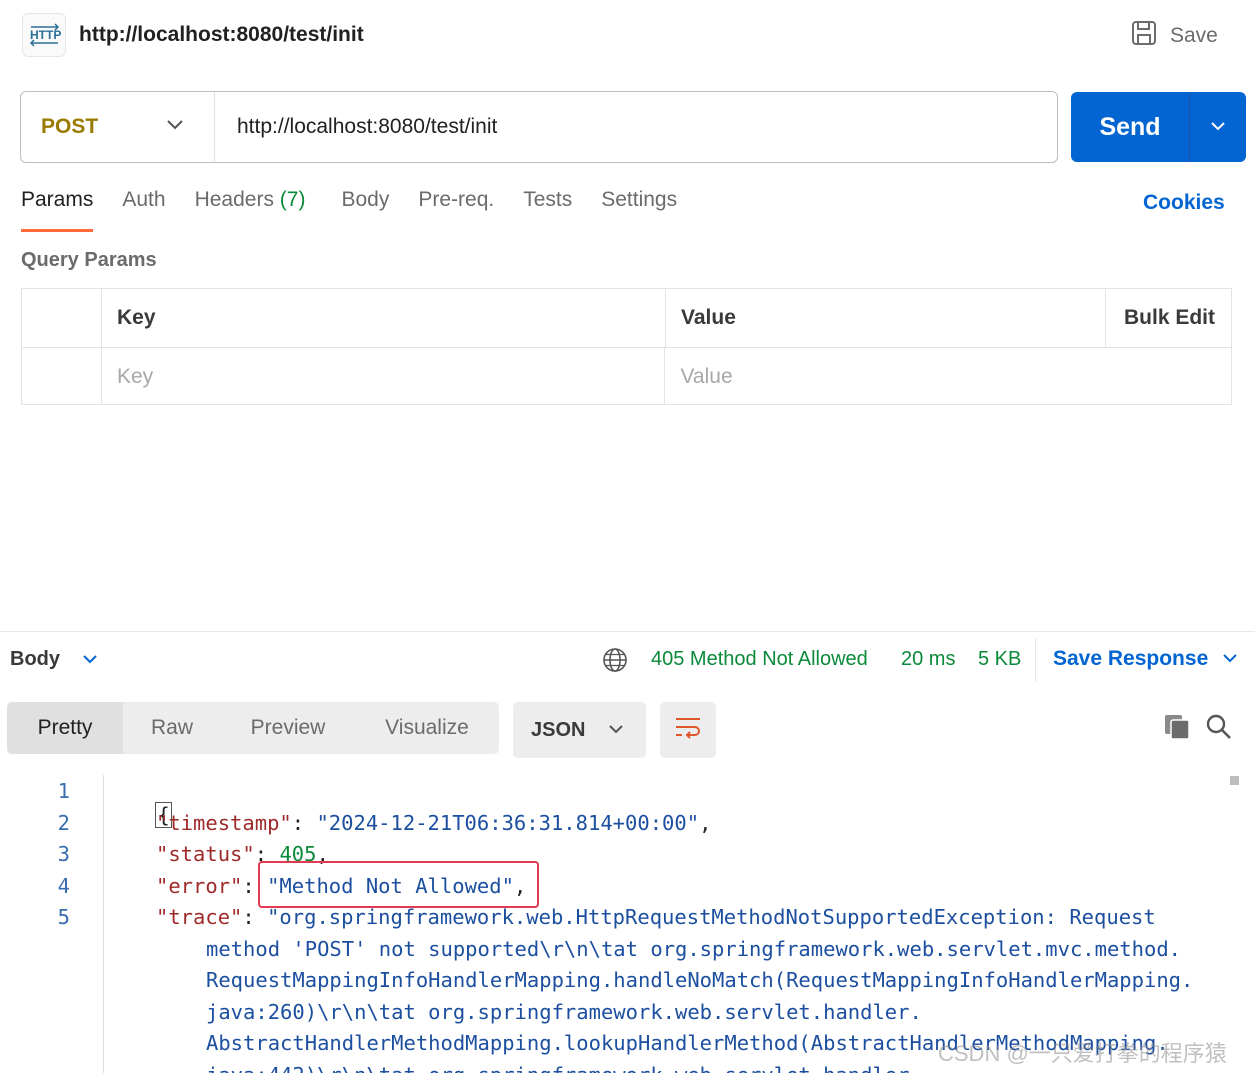 This screenshot has width=1255, height=1073. I want to click on wrap-lines-button, so click(688, 730).